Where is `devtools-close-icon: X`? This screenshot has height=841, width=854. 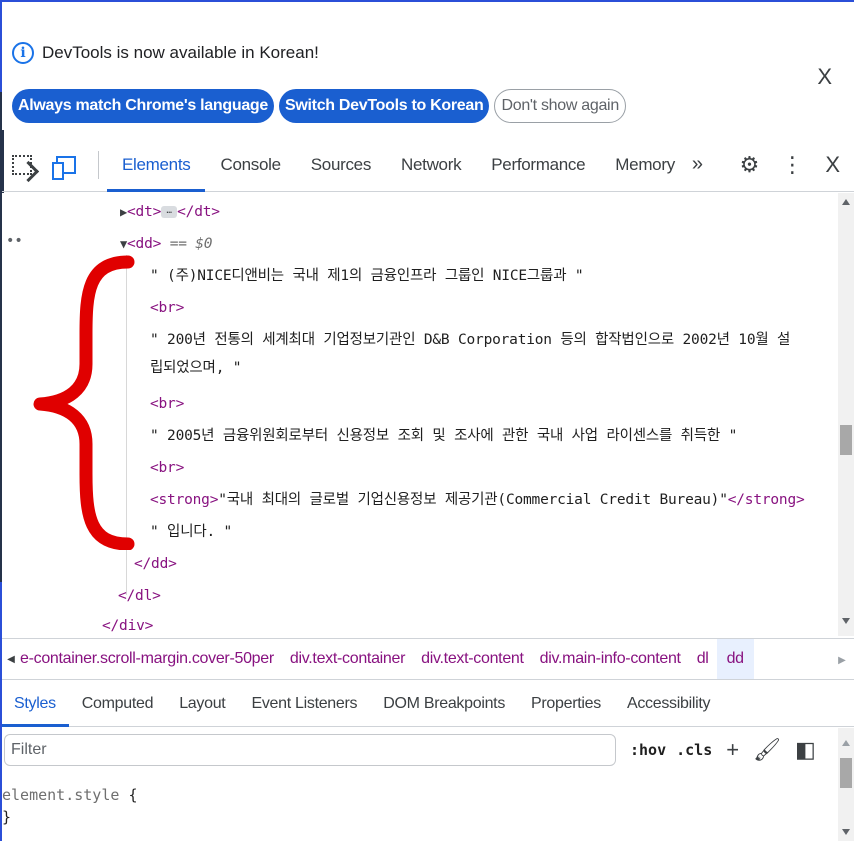 devtools-close-icon: X is located at coordinates (832, 165).